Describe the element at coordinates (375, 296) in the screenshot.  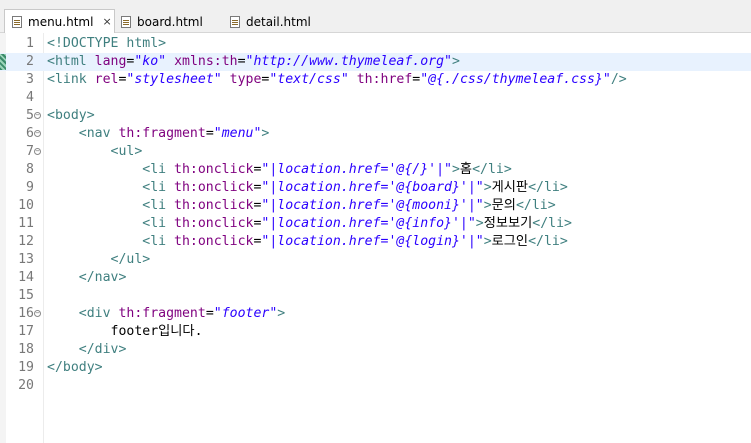
I see `code-line: 15` at that location.